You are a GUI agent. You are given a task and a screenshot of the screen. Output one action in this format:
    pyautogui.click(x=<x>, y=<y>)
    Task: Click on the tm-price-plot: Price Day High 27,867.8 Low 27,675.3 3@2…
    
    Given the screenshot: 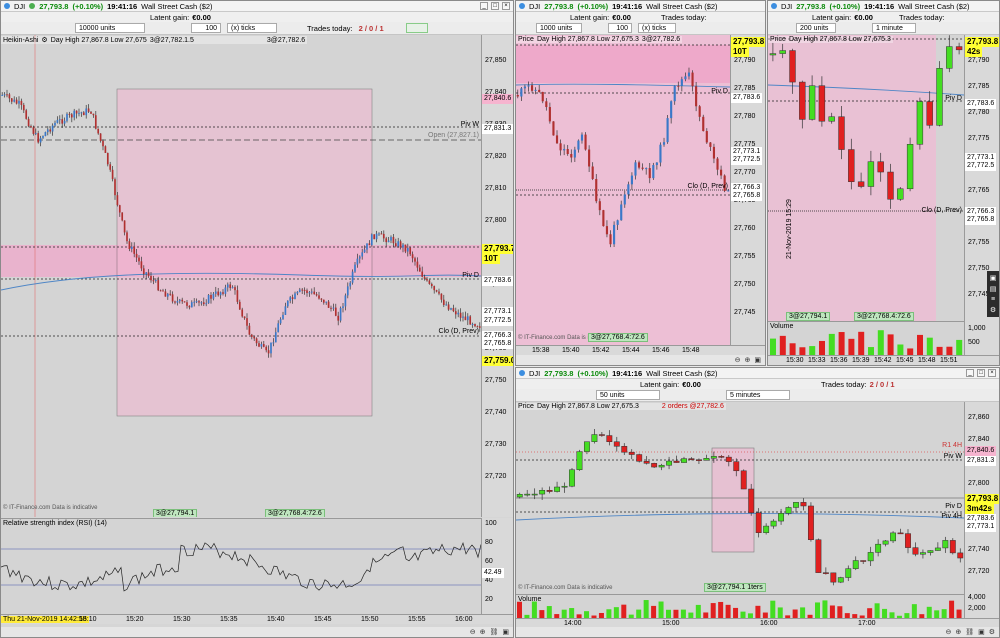 What is the action you would take?
    pyautogui.click(x=623, y=190)
    